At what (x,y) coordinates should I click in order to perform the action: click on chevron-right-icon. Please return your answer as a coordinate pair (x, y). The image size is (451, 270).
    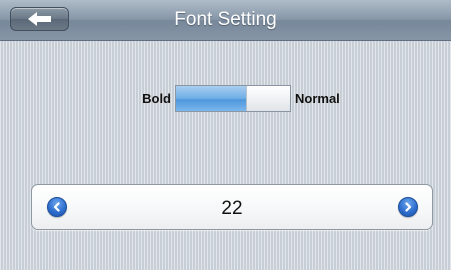
    Looking at the image, I should click on (408, 207).